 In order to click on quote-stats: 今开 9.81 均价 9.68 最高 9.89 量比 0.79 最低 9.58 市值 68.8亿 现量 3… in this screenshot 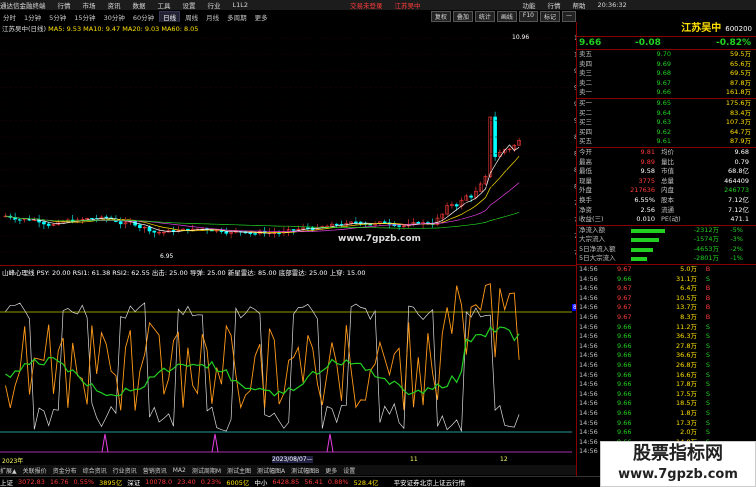, I will do `click(666, 185)`.